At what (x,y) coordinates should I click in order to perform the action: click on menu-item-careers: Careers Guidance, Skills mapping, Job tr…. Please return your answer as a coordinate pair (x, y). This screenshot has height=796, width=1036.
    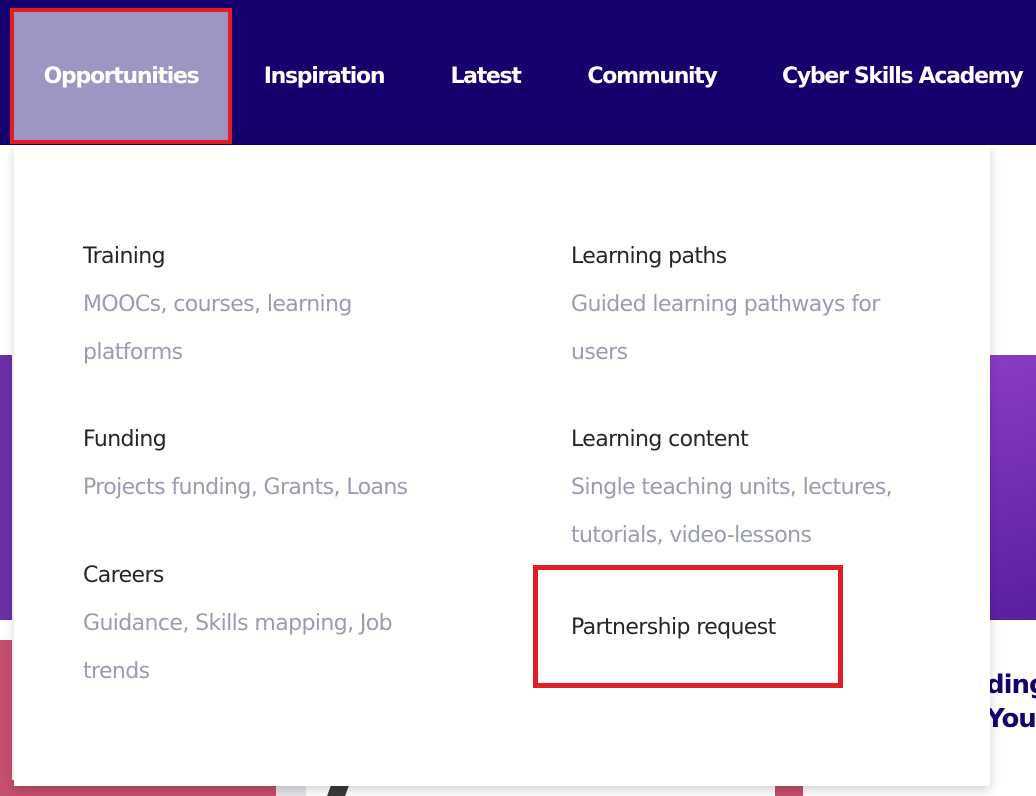
    Looking at the image, I should click on (263, 629).